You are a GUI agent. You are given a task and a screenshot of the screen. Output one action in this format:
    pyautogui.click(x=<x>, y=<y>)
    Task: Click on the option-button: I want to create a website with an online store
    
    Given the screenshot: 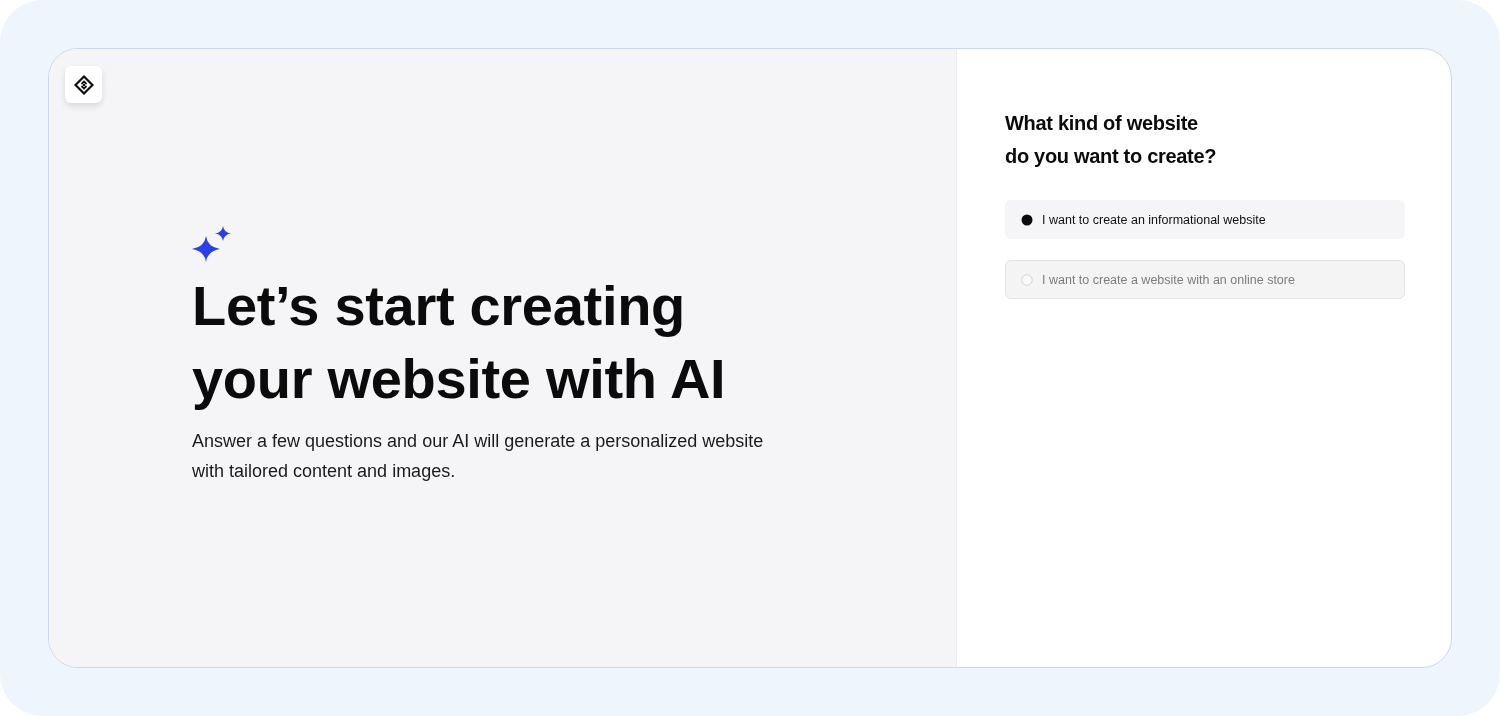 What is the action you would take?
    pyautogui.click(x=1205, y=279)
    